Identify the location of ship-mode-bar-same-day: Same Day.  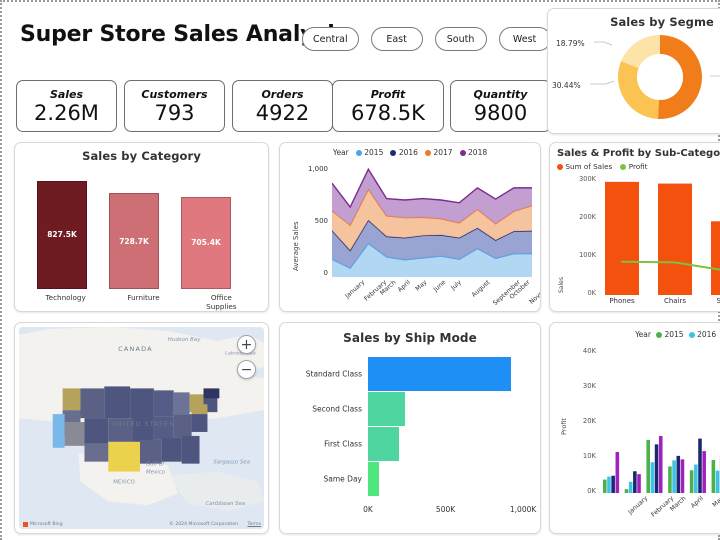
(352, 479).